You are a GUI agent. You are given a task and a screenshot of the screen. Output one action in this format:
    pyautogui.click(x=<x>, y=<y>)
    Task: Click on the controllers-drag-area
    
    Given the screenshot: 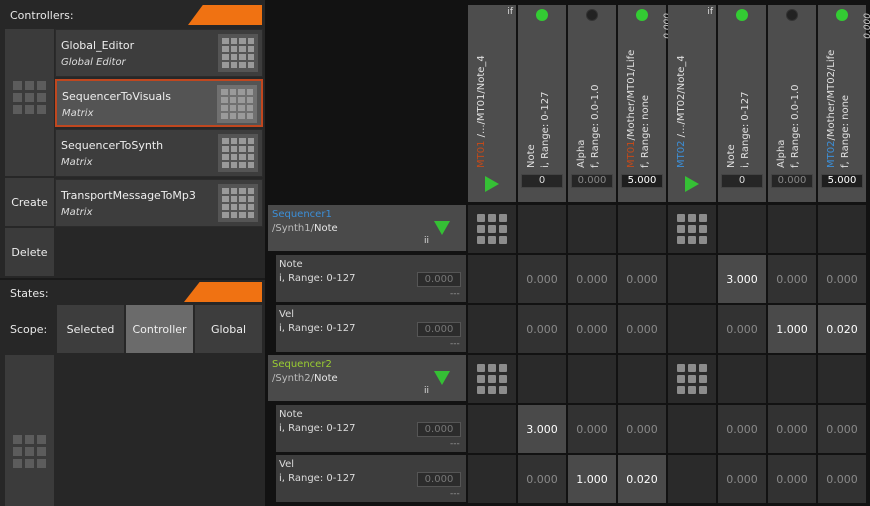 What is the action you would take?
    pyautogui.click(x=29, y=102)
    